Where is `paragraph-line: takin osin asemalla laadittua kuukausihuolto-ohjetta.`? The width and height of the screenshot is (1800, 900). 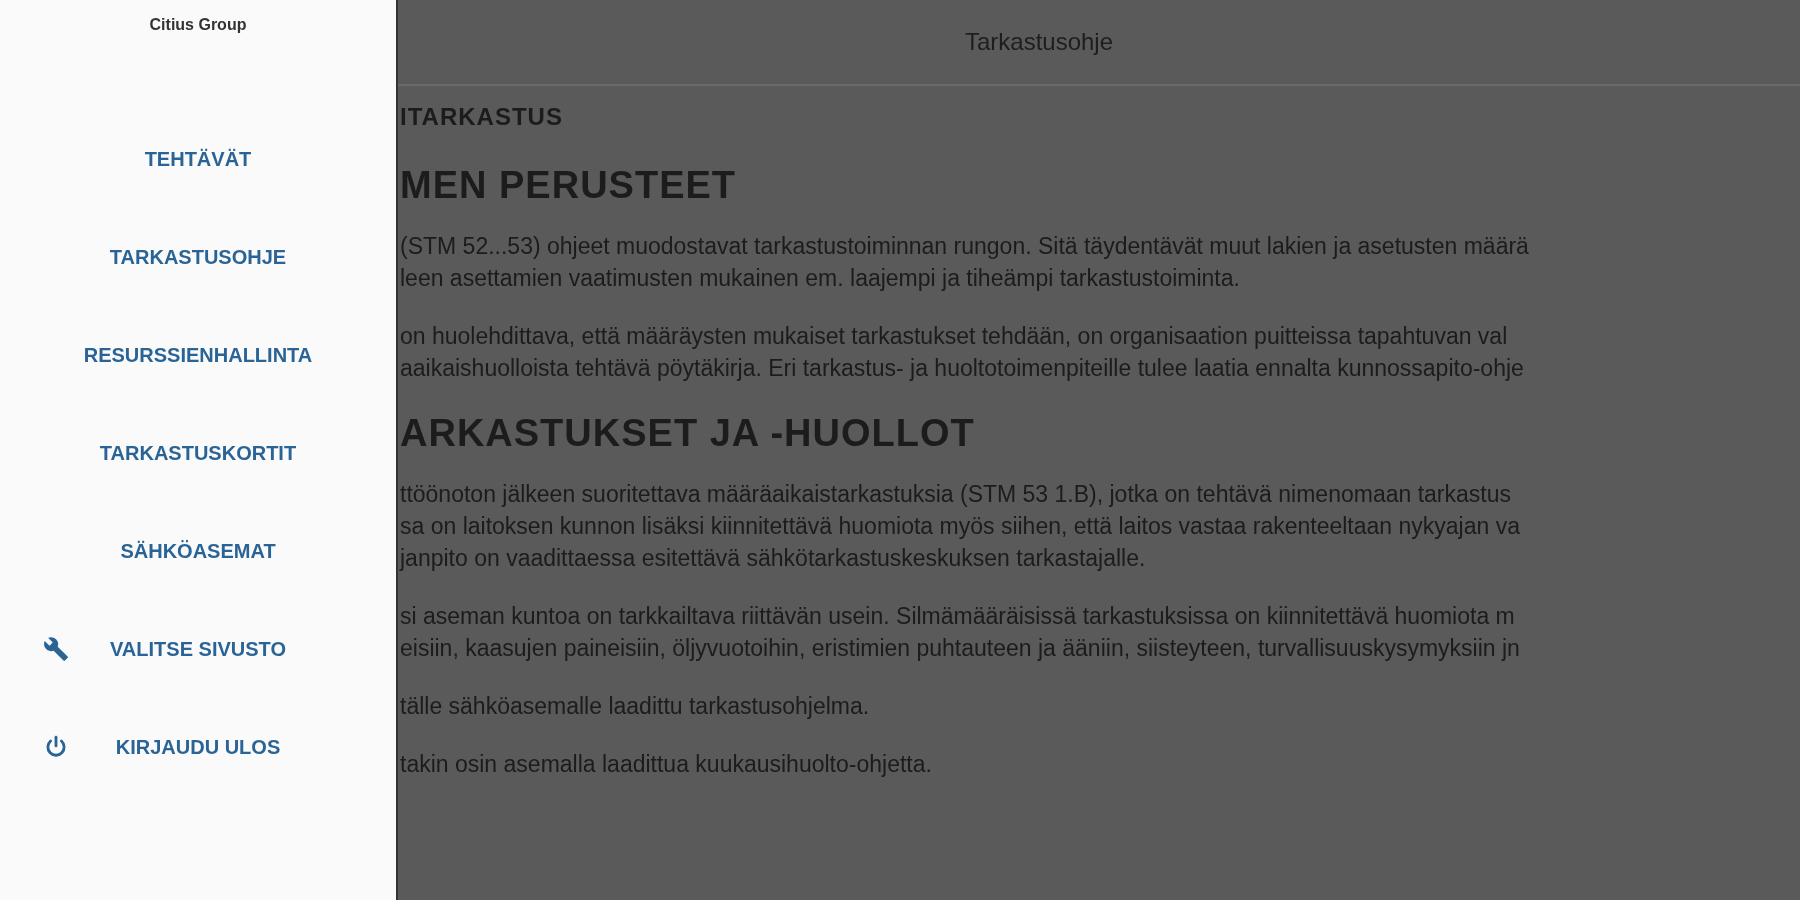
paragraph-line: takin osin asemalla laadittua kuukausihuolto-ohjetta. is located at coordinates (666, 764).